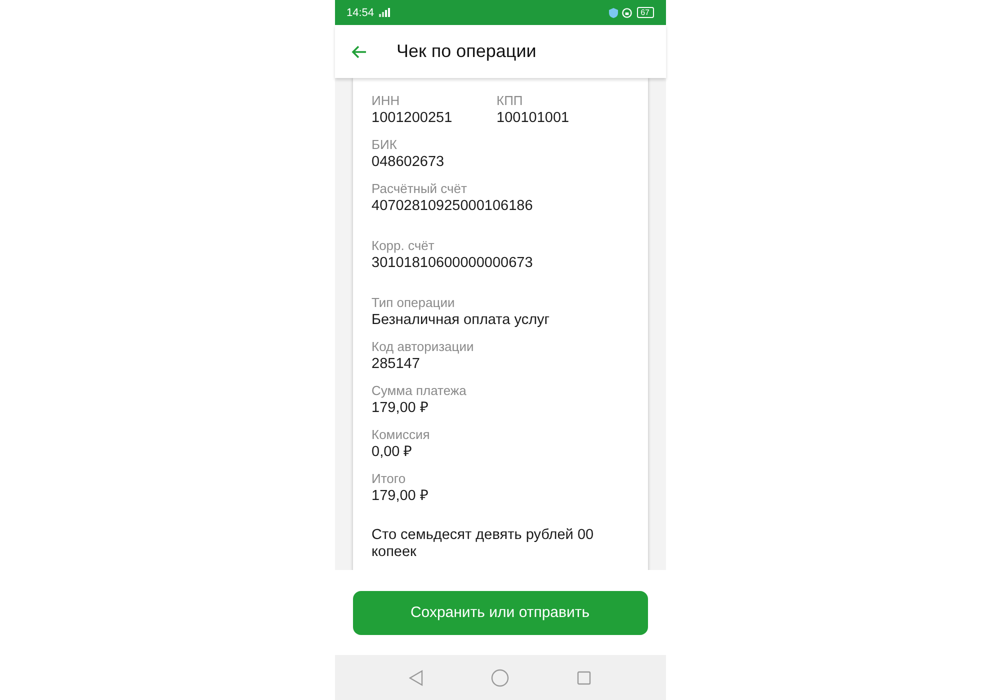 The height and width of the screenshot is (700, 1000). I want to click on field-label: Сумма платежа, so click(420, 390).